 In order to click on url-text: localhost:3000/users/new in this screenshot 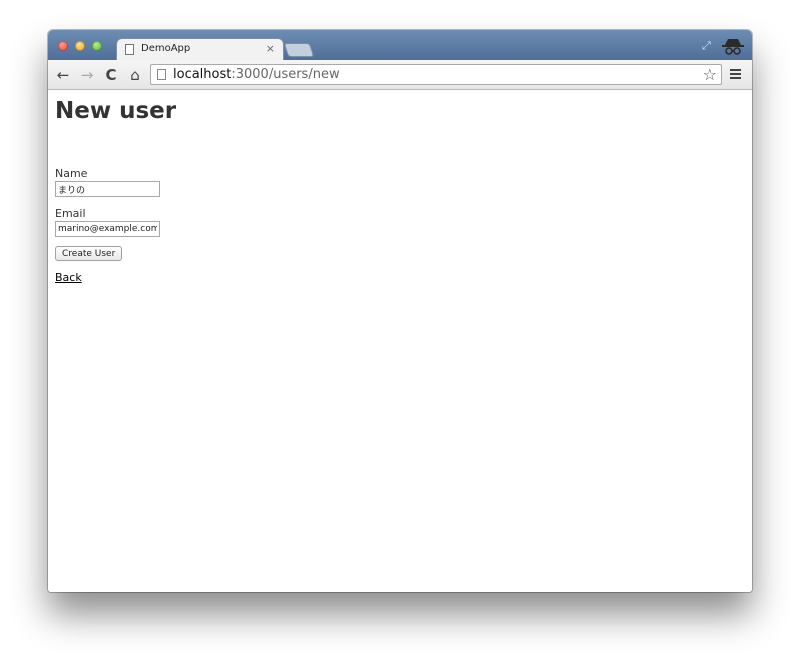, I will do `click(256, 74)`.